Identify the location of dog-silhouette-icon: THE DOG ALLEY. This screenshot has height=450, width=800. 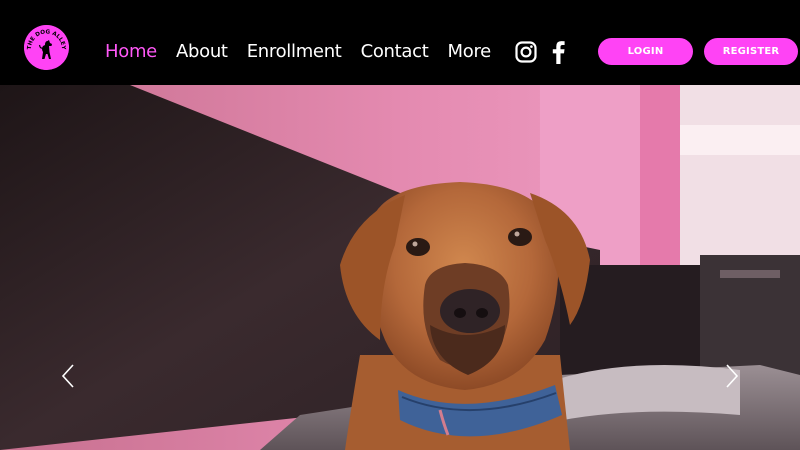
(46, 47).